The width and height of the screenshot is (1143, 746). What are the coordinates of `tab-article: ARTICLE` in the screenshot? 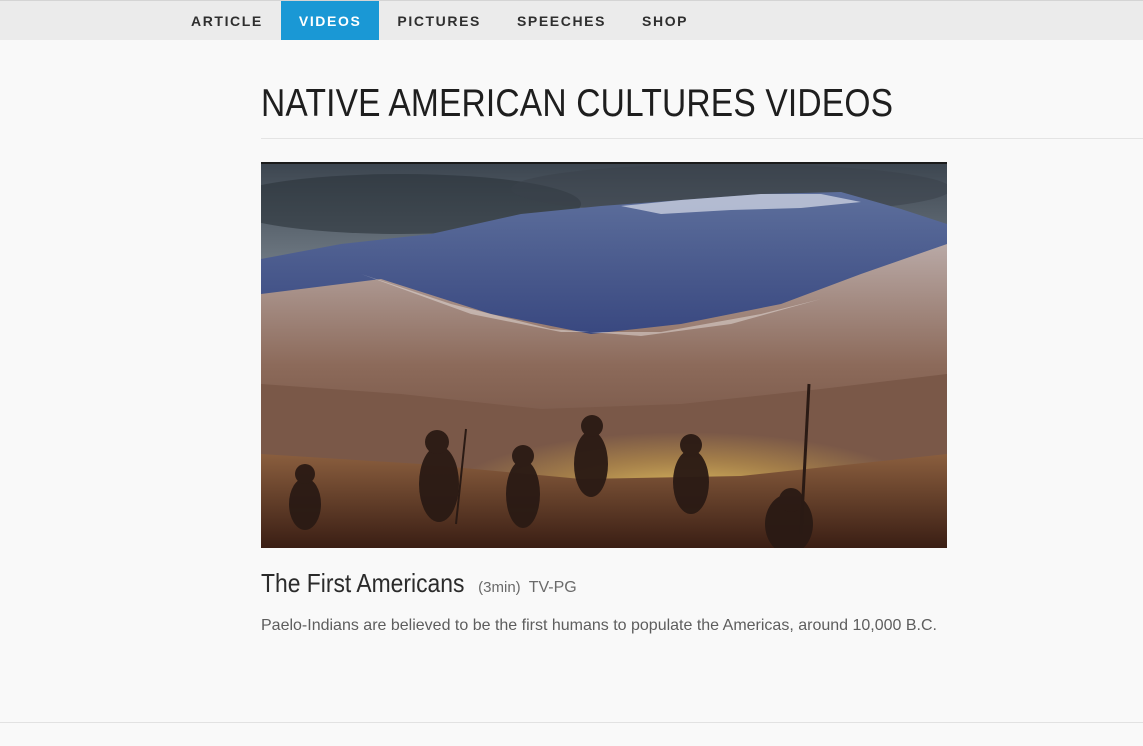 It's located at (227, 20).